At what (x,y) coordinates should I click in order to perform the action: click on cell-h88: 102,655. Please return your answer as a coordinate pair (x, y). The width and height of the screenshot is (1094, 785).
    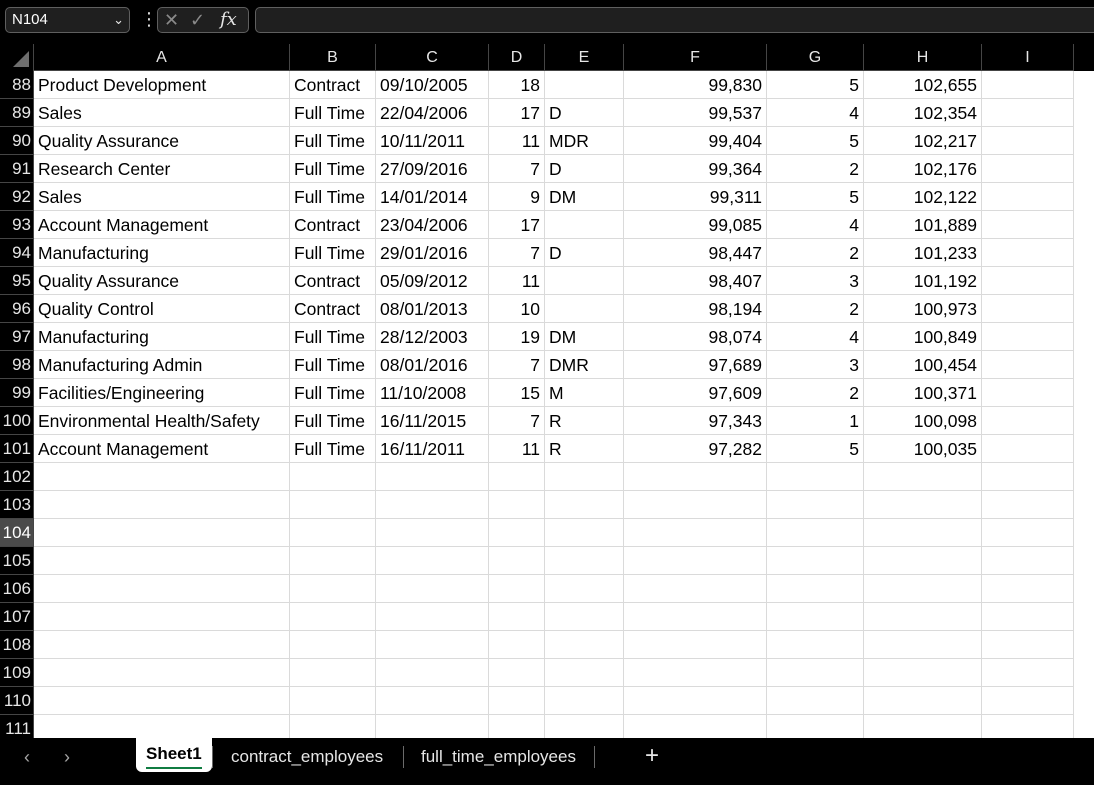
    Looking at the image, I should click on (923, 85).